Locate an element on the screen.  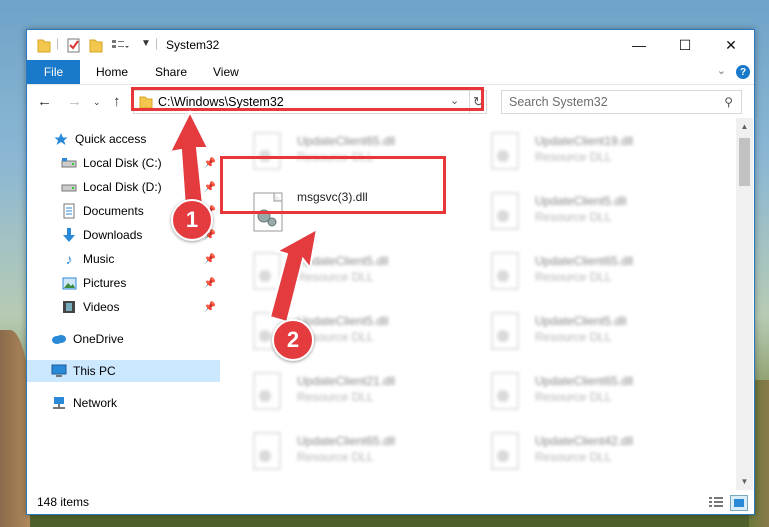
documents-icon is located at coordinates (69, 211).